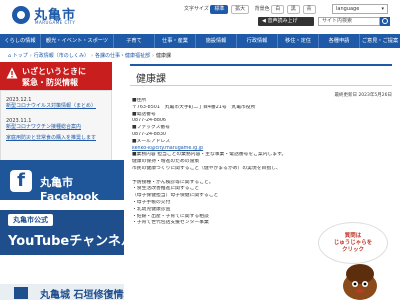  Describe the element at coordinates (151, 141) in the screenshot. I see `info-line: ■メールアドレス` at that location.